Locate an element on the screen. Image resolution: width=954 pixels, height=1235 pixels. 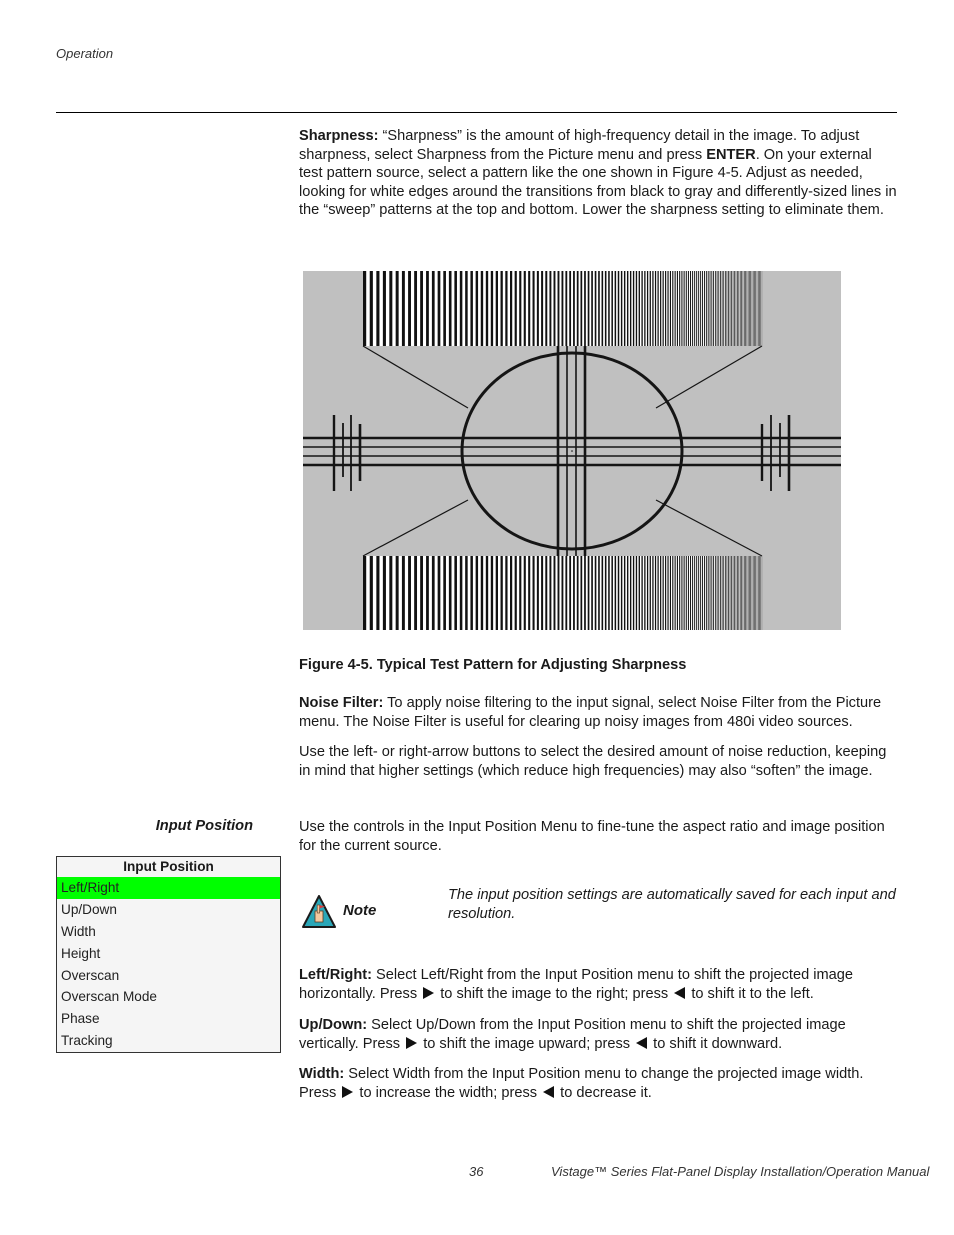
note-hand-icon is located at coordinates (319, 912).